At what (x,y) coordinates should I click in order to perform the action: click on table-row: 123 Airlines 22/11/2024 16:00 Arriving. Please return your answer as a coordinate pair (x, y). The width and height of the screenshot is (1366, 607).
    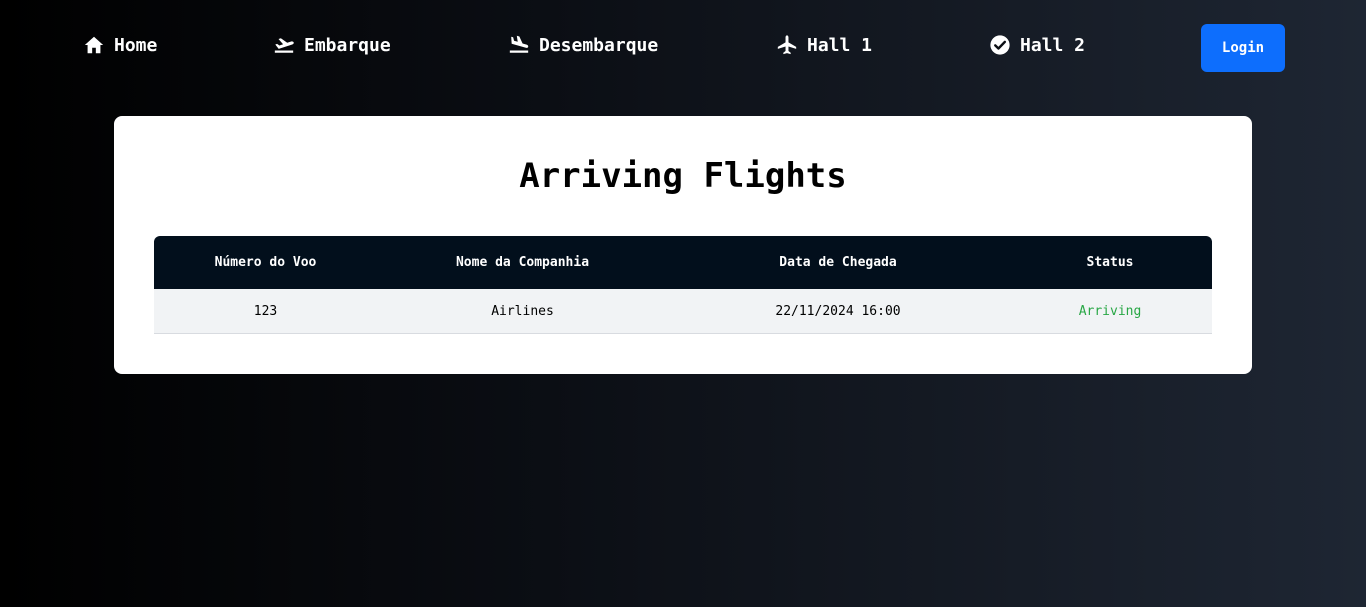
    Looking at the image, I should click on (683, 311).